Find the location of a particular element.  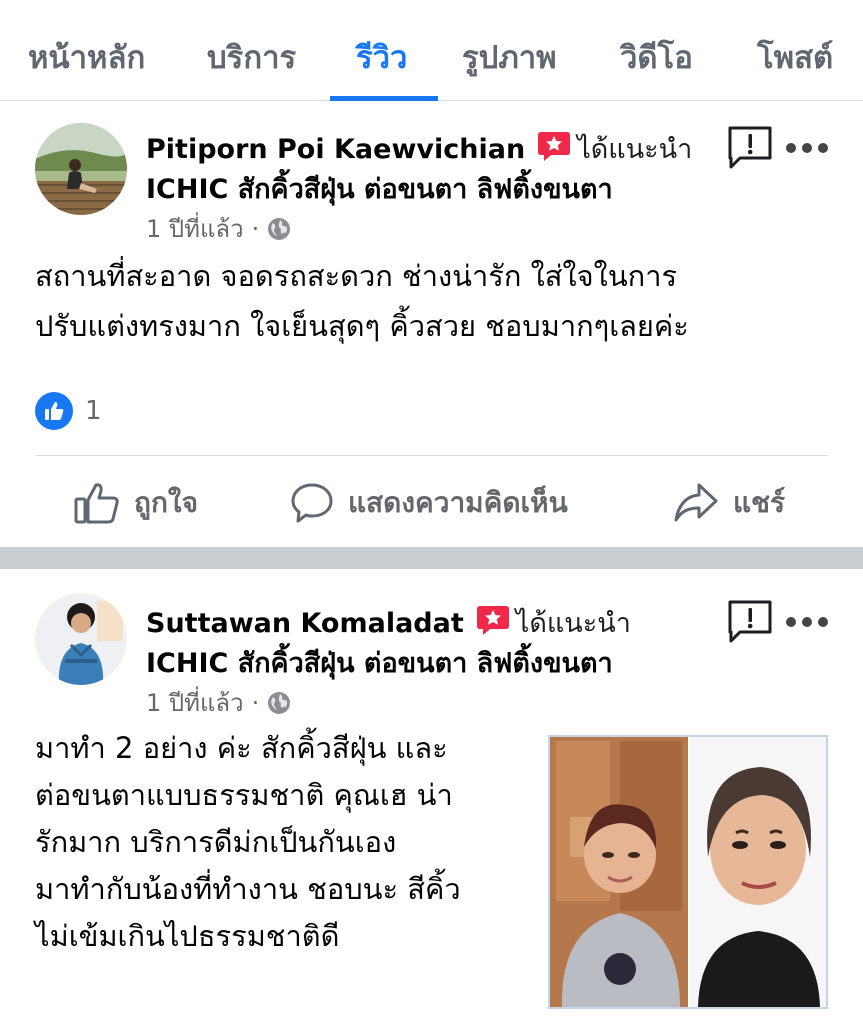

like-reaction-icon is located at coordinates (54, 411).